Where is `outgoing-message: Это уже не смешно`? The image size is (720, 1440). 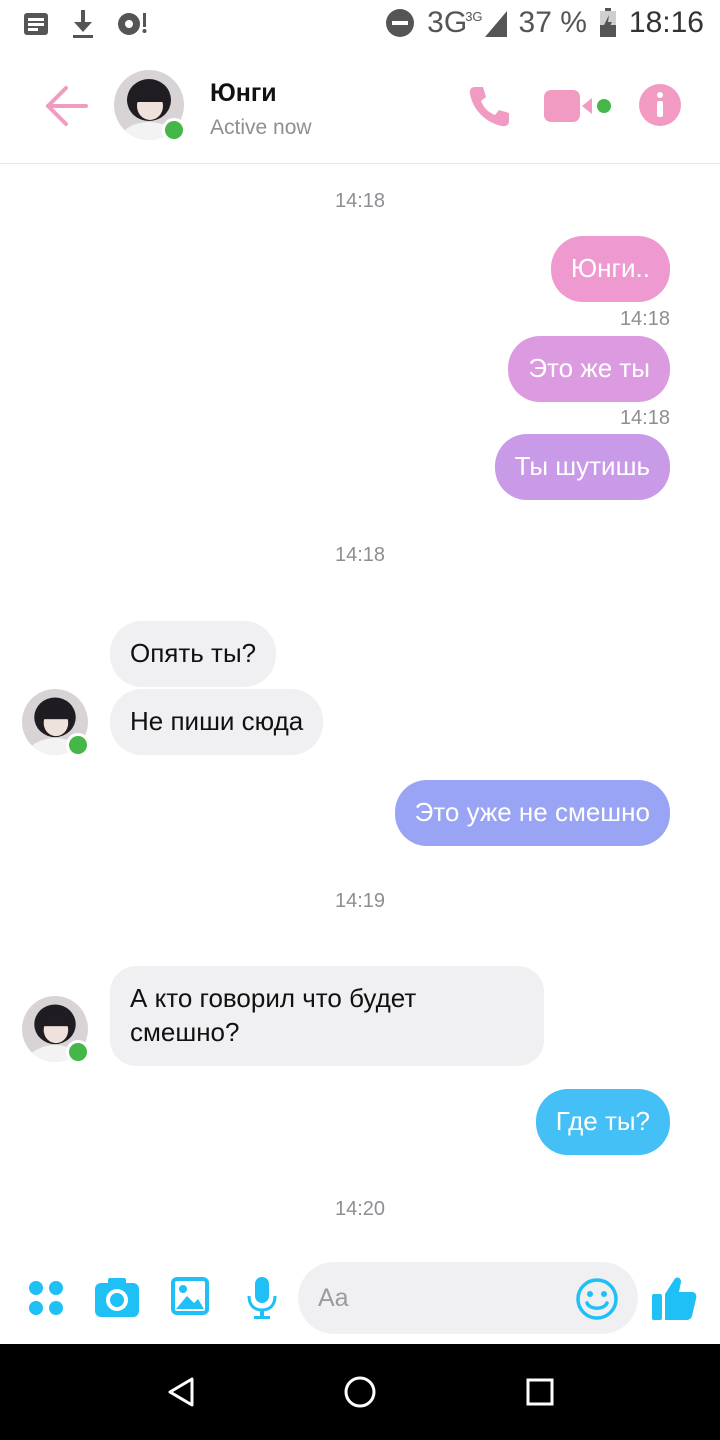 outgoing-message: Это уже не смешно is located at coordinates (532, 813).